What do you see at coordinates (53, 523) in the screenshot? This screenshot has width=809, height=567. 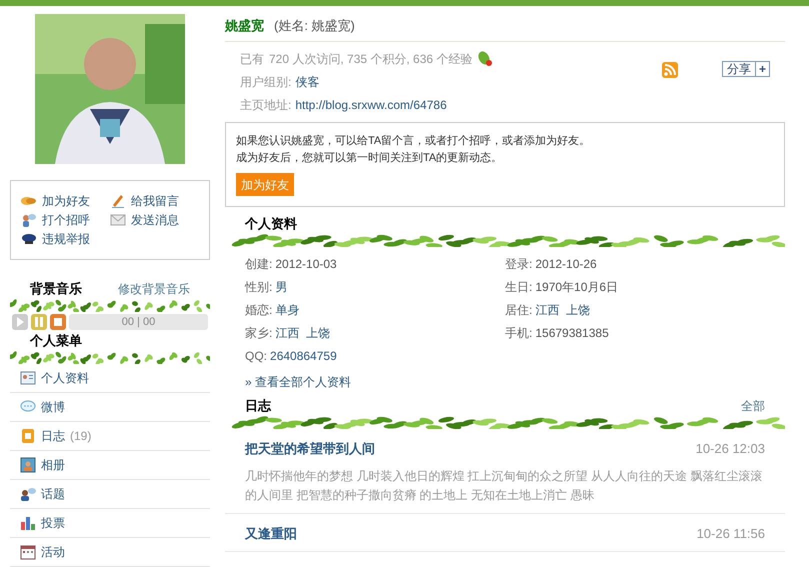 I see `menu-label: 投票` at bounding box center [53, 523].